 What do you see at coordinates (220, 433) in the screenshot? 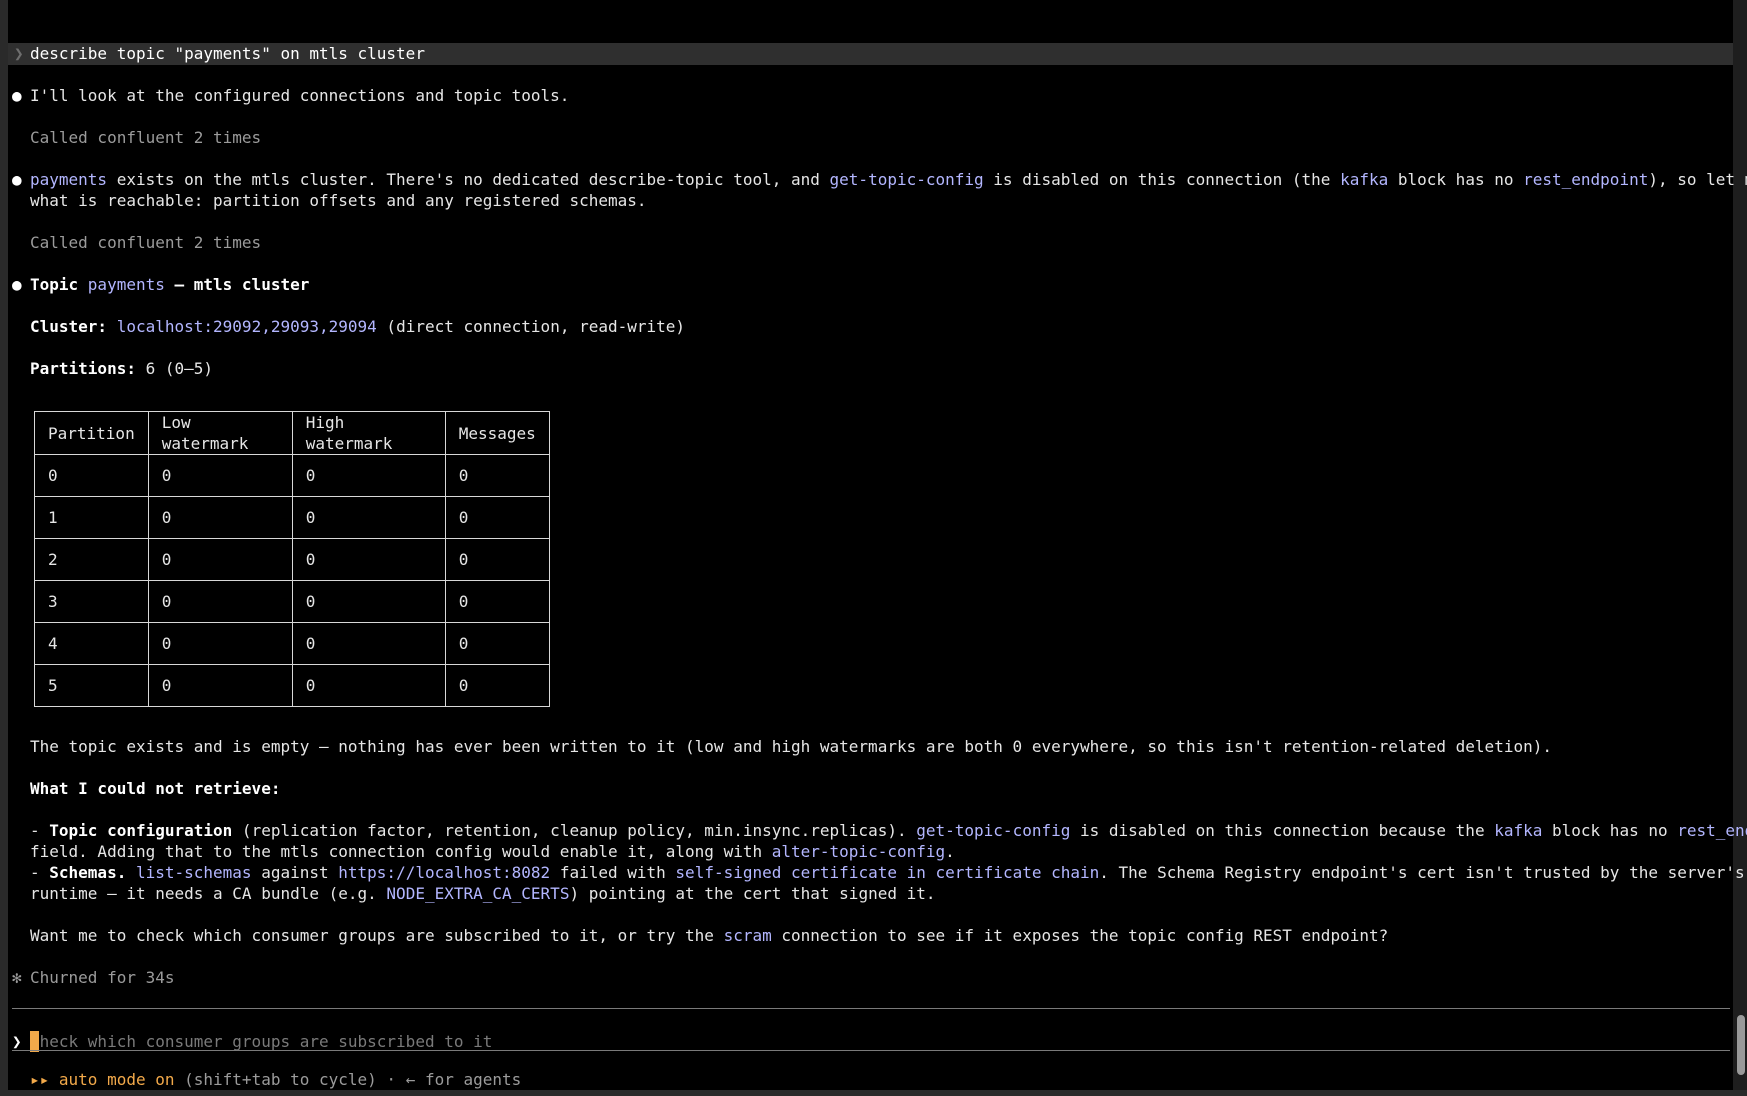
I see `column-header: Low watermark` at bounding box center [220, 433].